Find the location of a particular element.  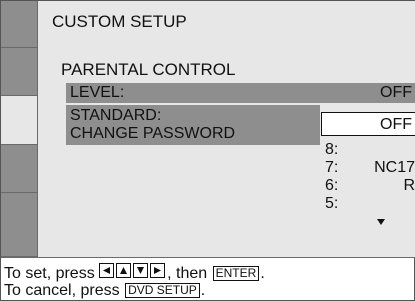

arrow-up-icon is located at coordinates (124, 270).